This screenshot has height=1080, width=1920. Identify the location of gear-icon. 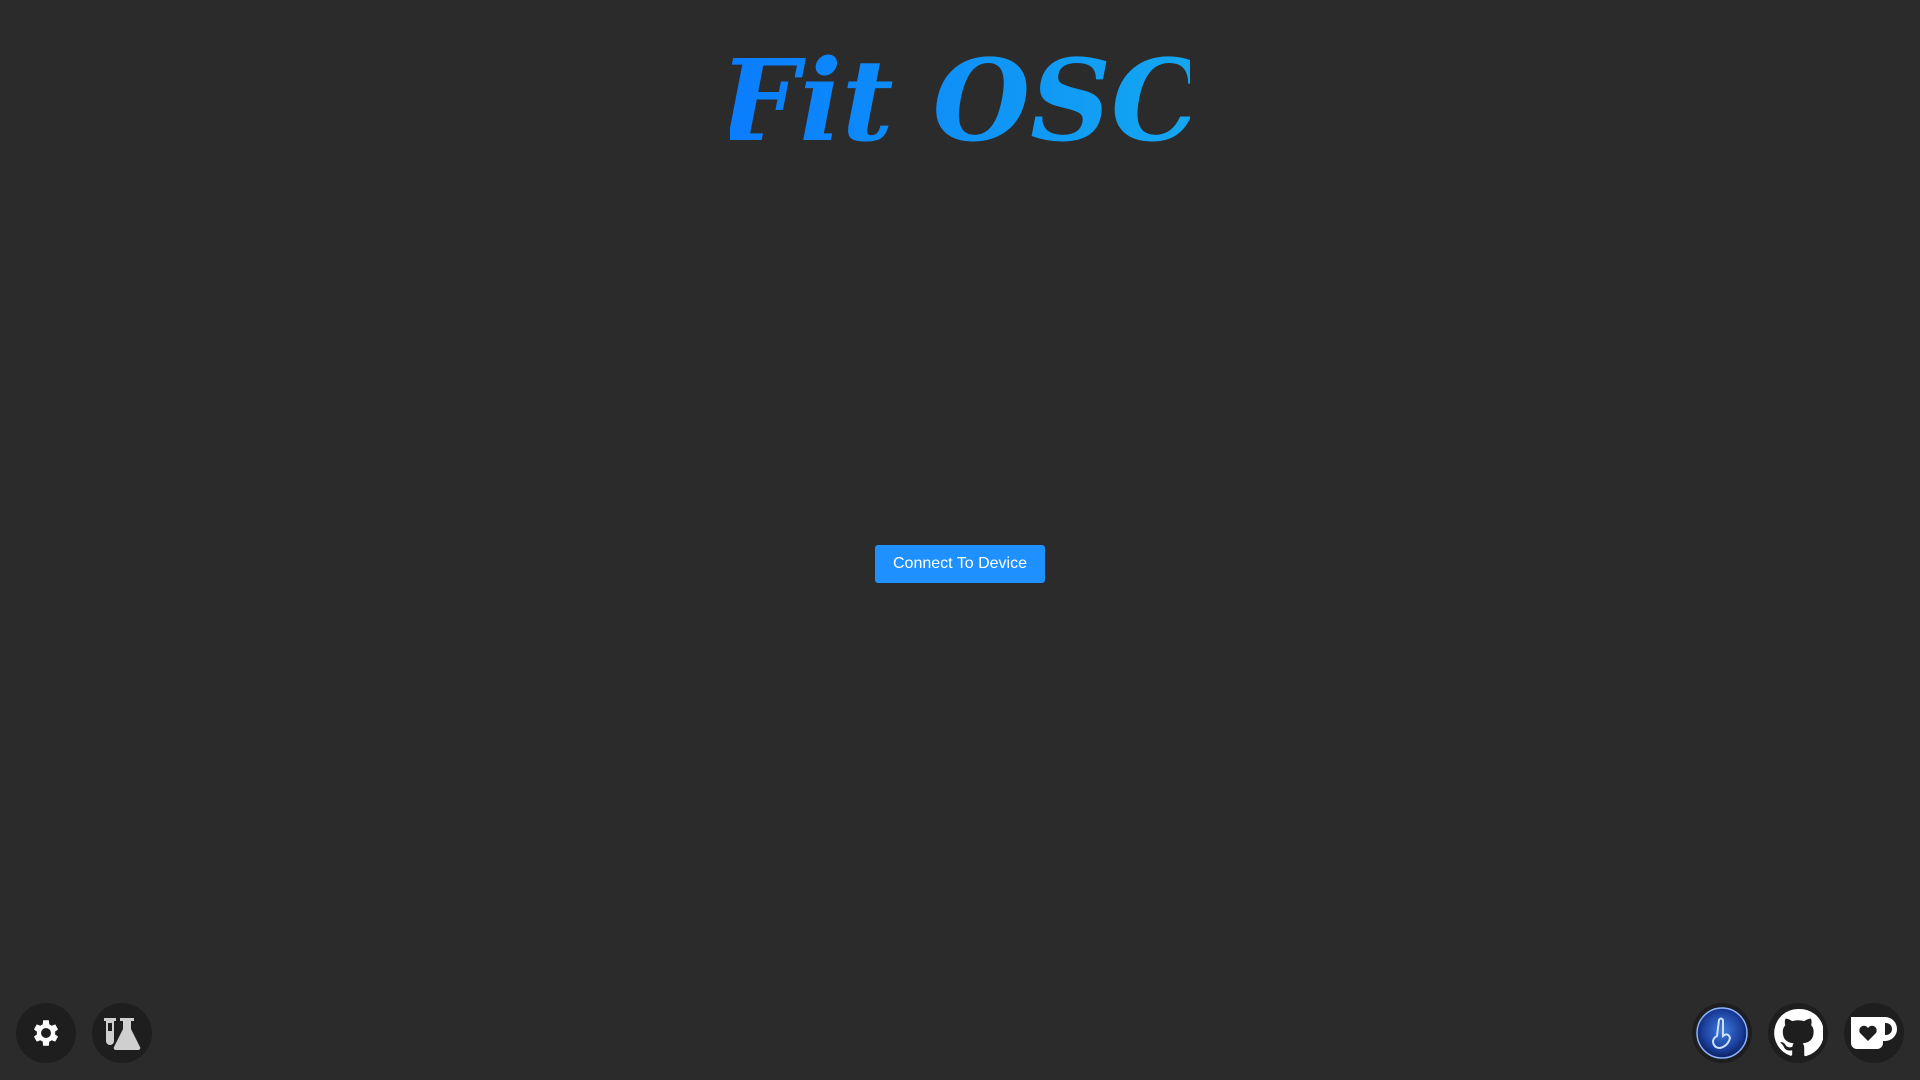
(46, 1033).